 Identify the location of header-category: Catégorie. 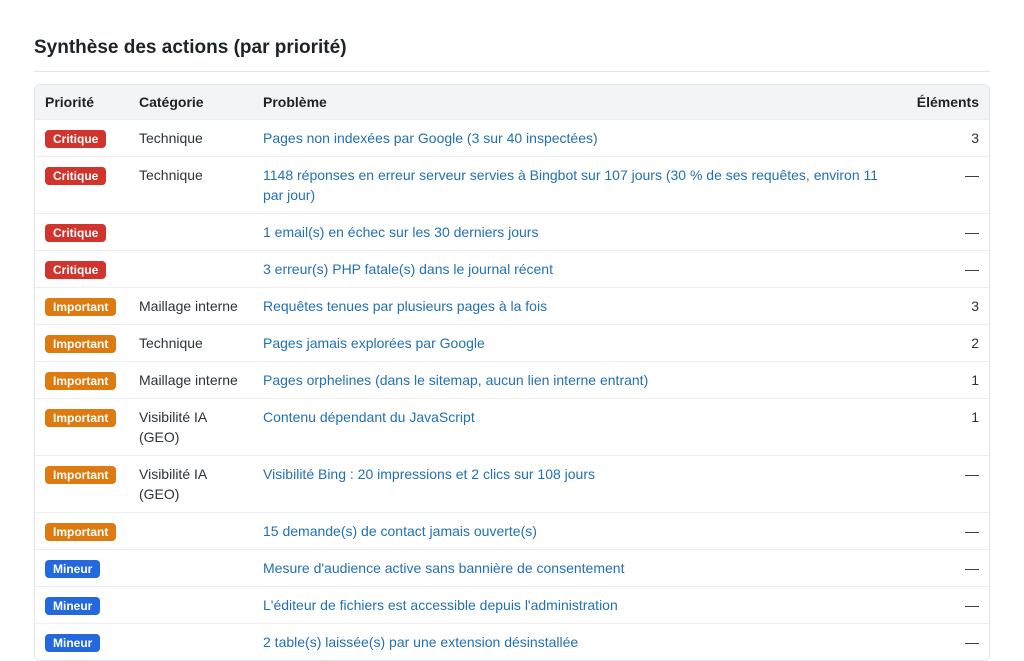
(191, 102).